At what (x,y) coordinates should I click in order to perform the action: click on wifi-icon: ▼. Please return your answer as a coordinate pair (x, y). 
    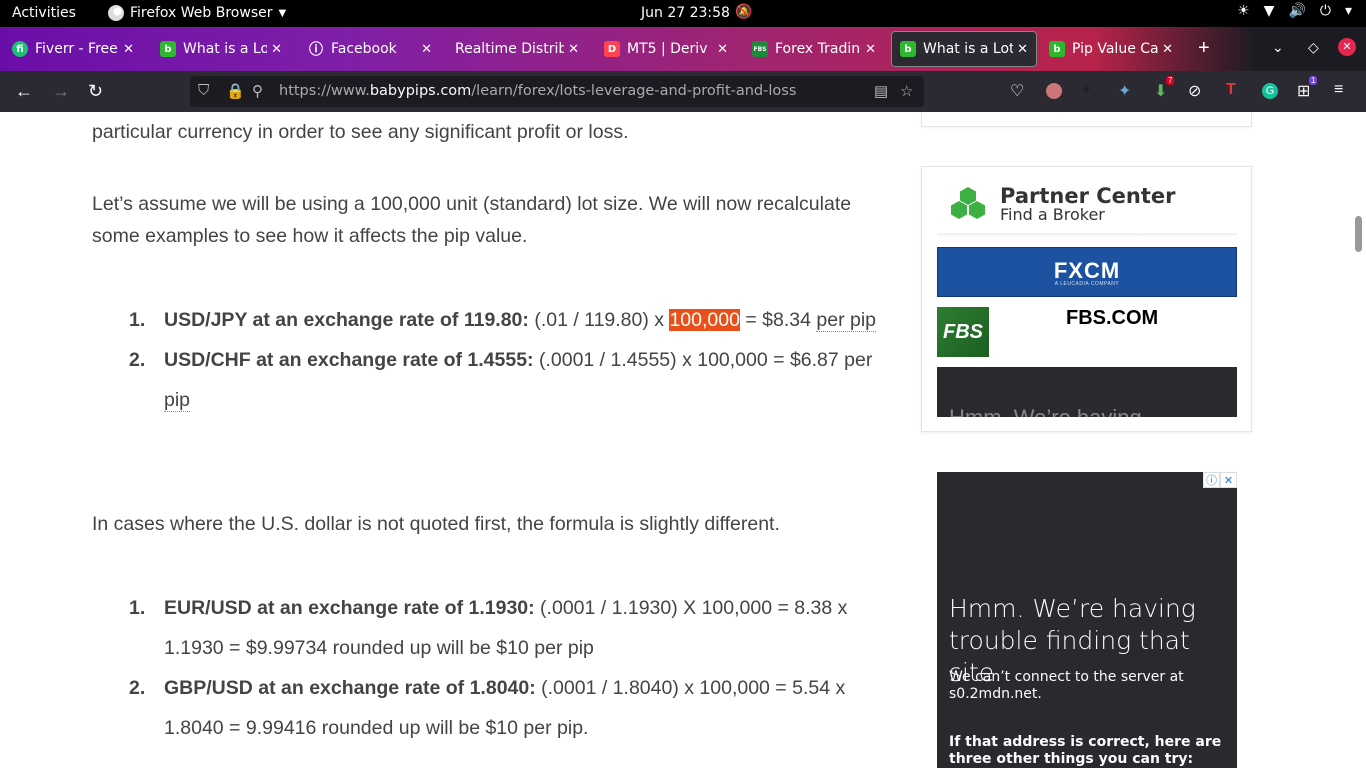
    Looking at the image, I should click on (1269, 11).